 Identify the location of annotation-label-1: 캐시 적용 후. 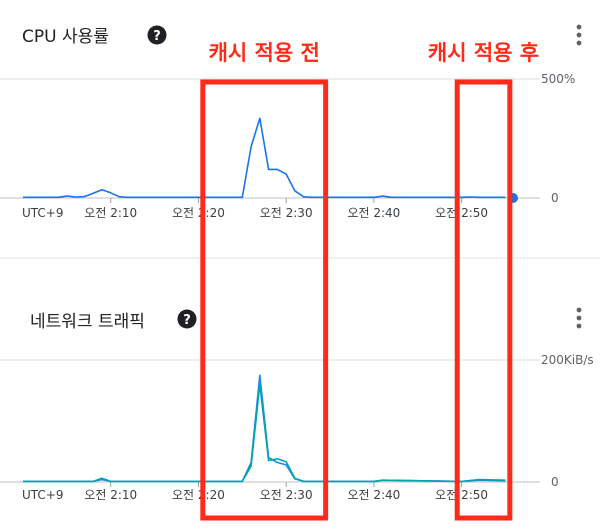
(483, 53).